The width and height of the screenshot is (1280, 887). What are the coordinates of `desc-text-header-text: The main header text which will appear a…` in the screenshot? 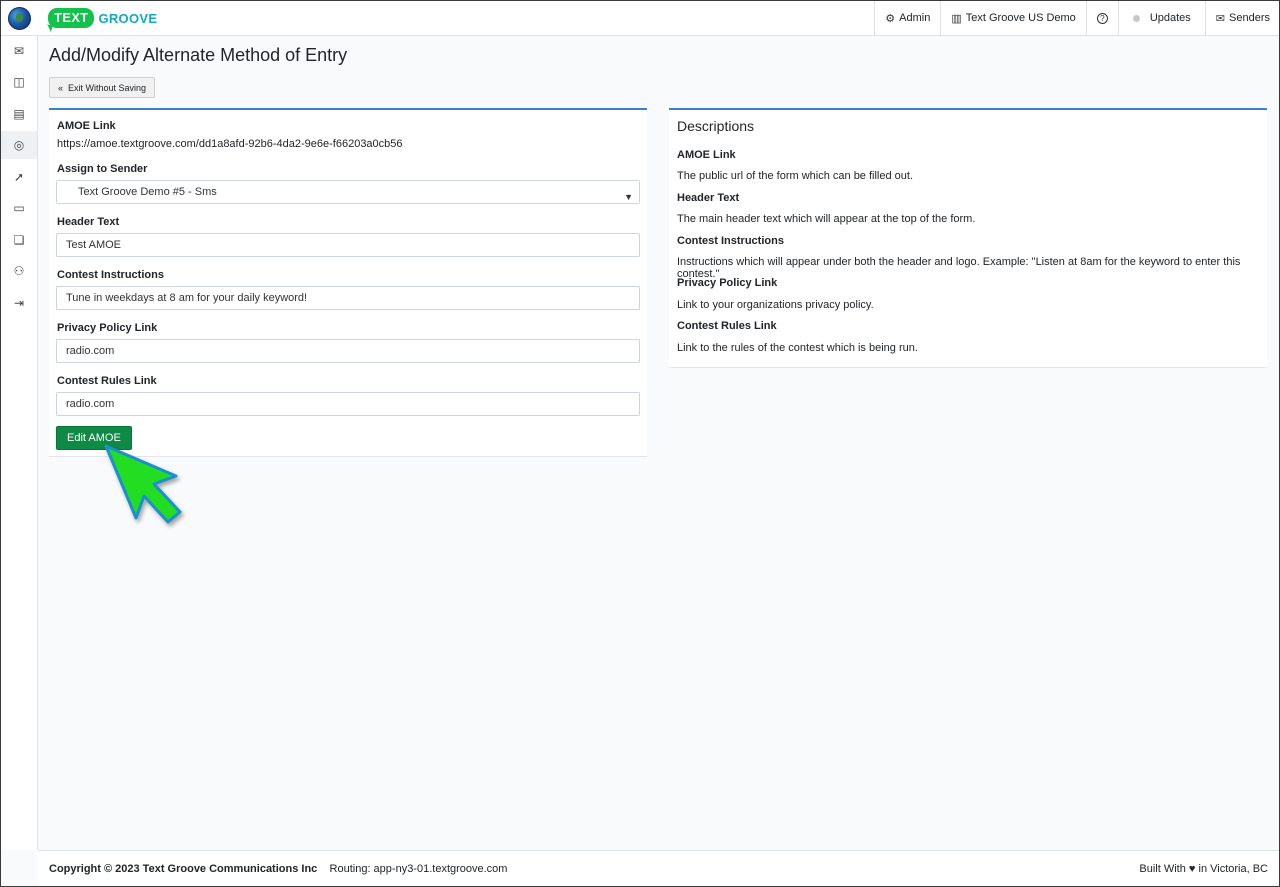 It's located at (826, 219).